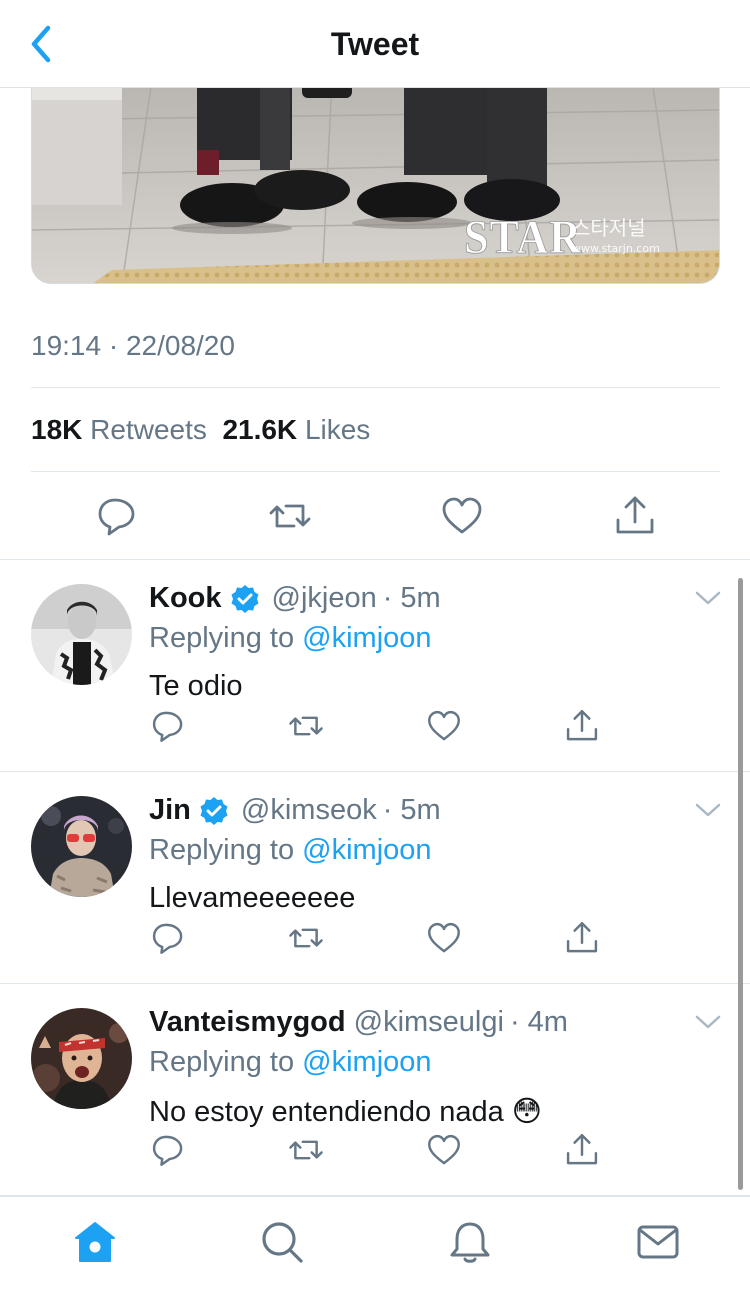  I want to click on handle: @jkjeon, so click(324, 598).